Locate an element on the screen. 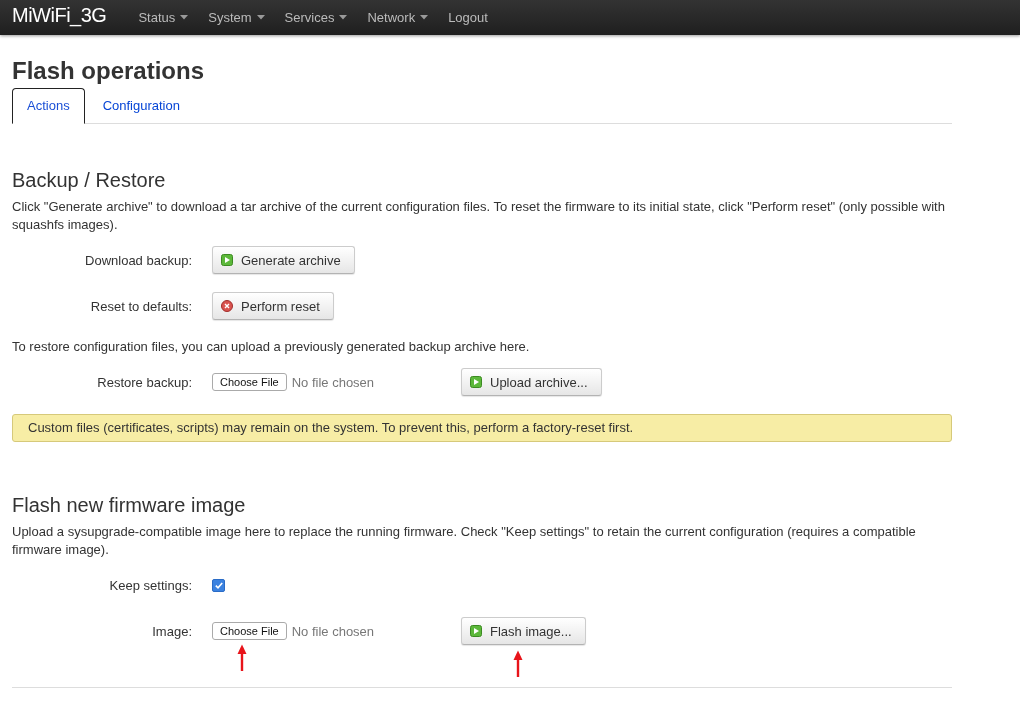 This screenshot has height=720, width=1020. page-title: Flash operations is located at coordinates (109, 71).